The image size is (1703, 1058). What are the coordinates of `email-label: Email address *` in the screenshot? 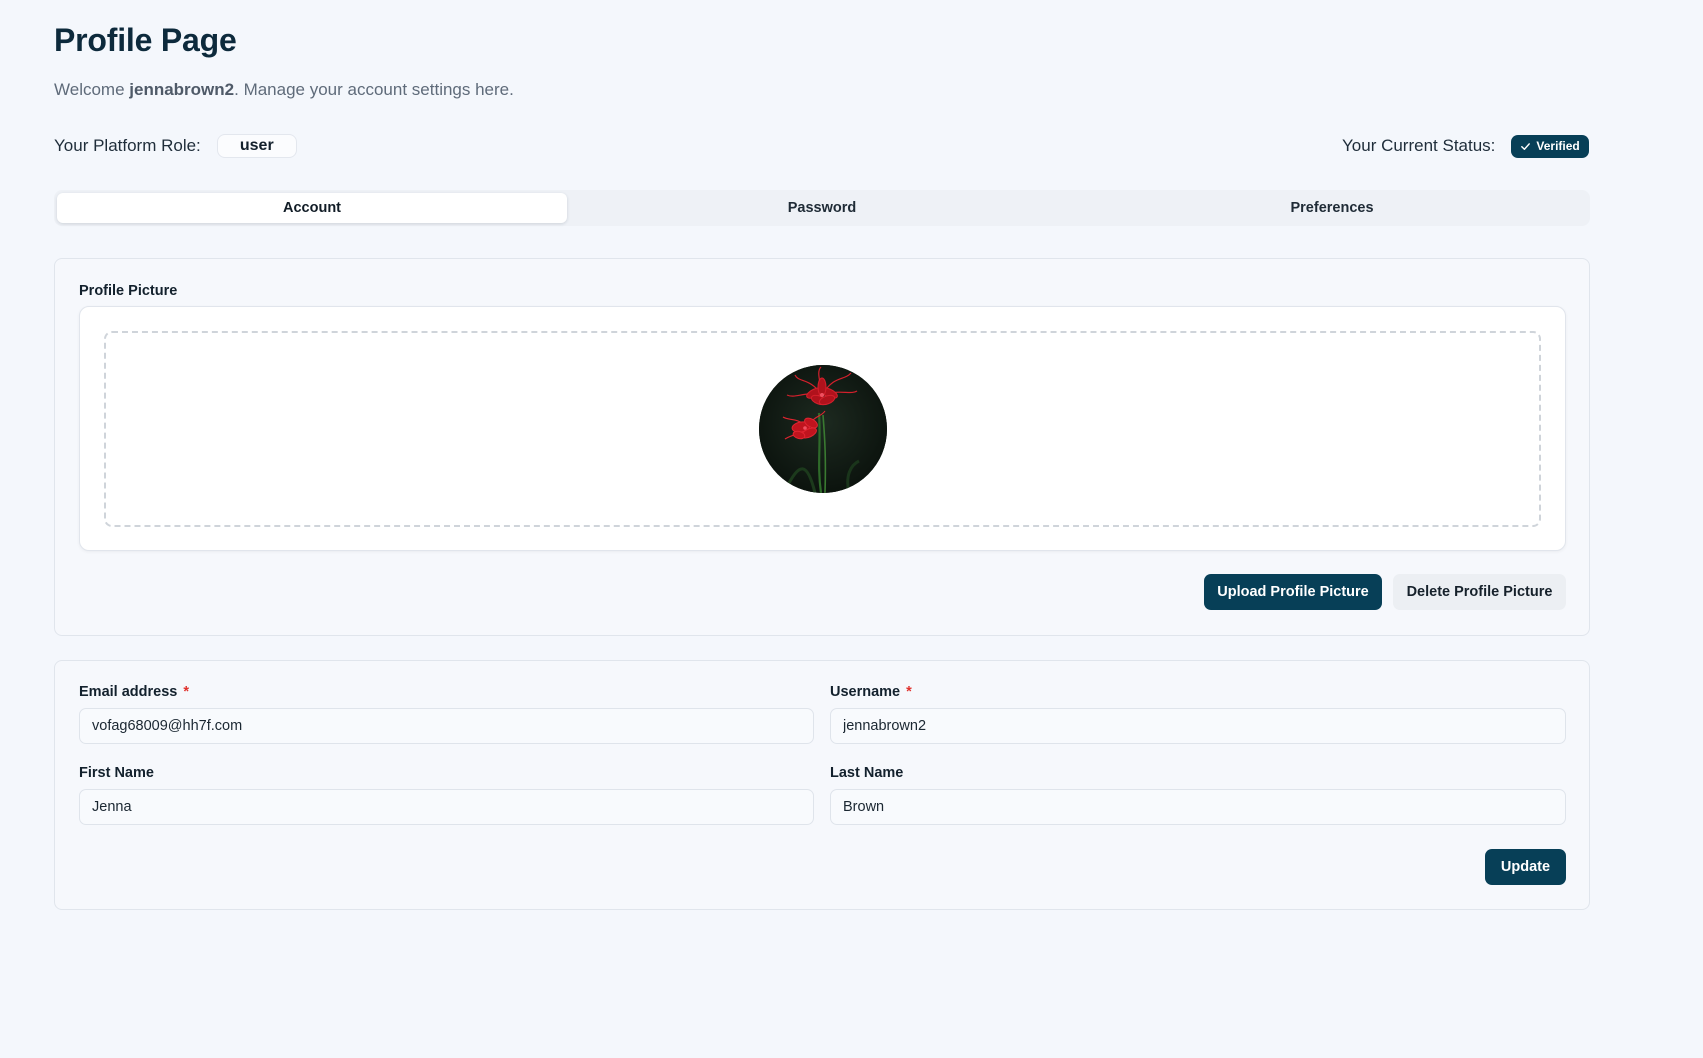 It's located at (134, 692).